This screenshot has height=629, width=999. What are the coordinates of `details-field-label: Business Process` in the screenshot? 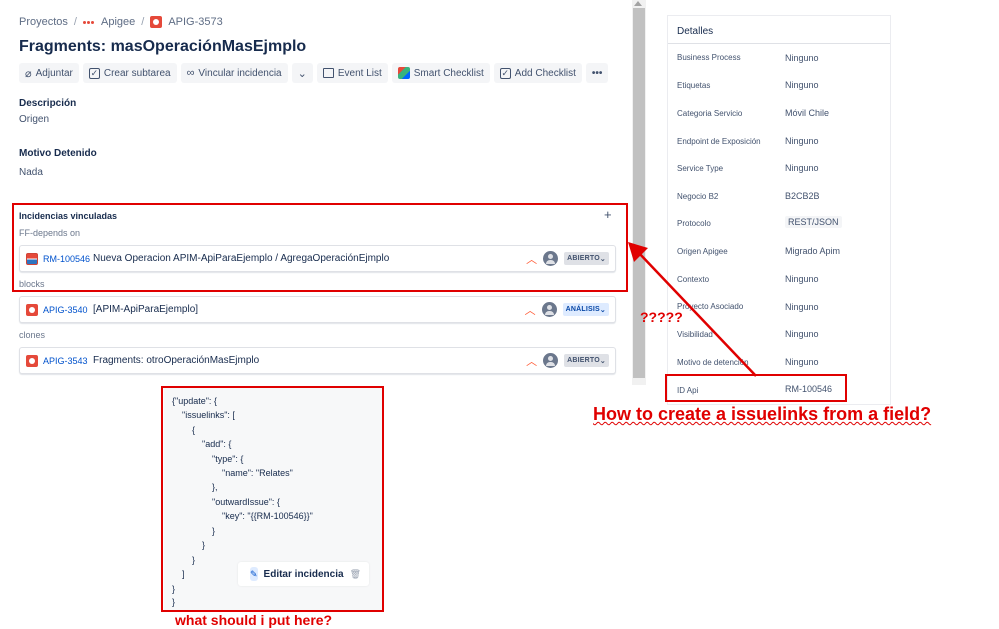 It's located at (709, 57).